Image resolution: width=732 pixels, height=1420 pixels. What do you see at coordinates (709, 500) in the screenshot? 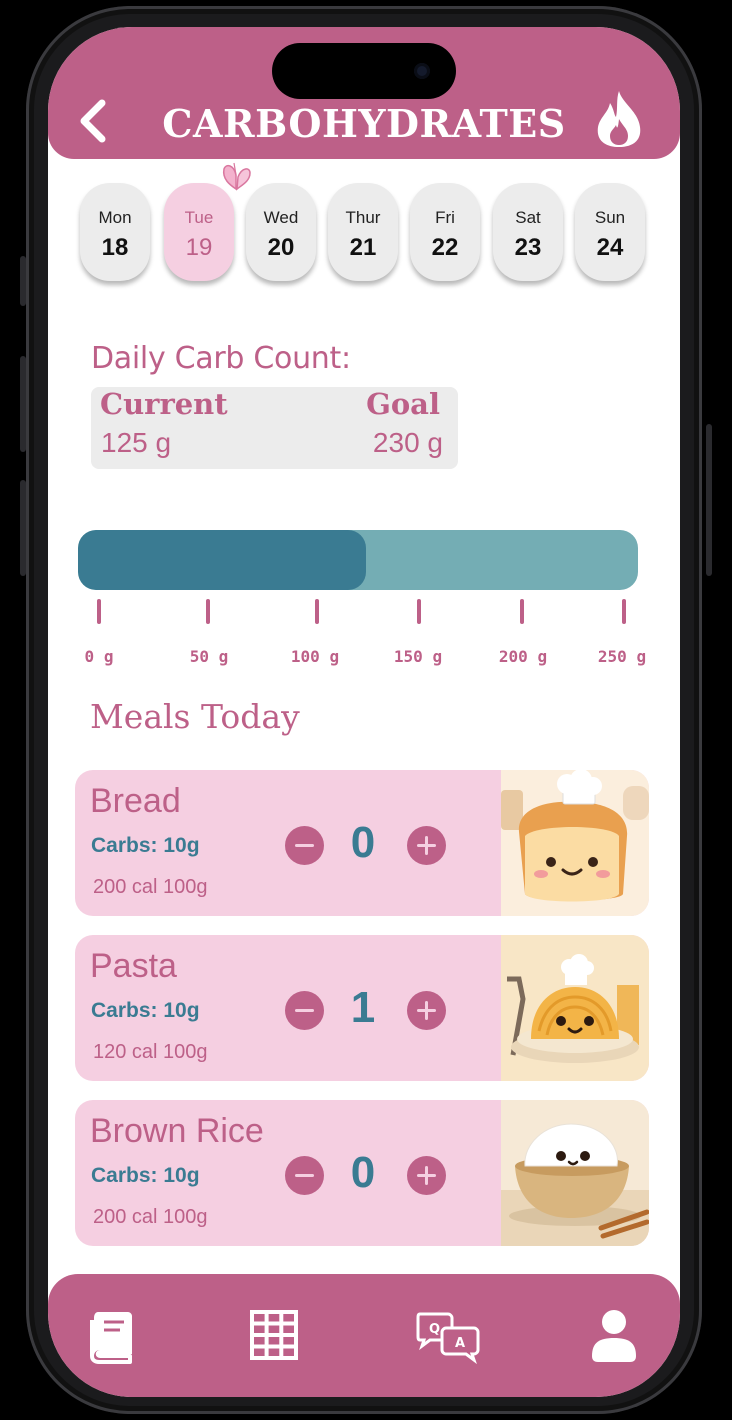
I see `power-button` at bounding box center [709, 500].